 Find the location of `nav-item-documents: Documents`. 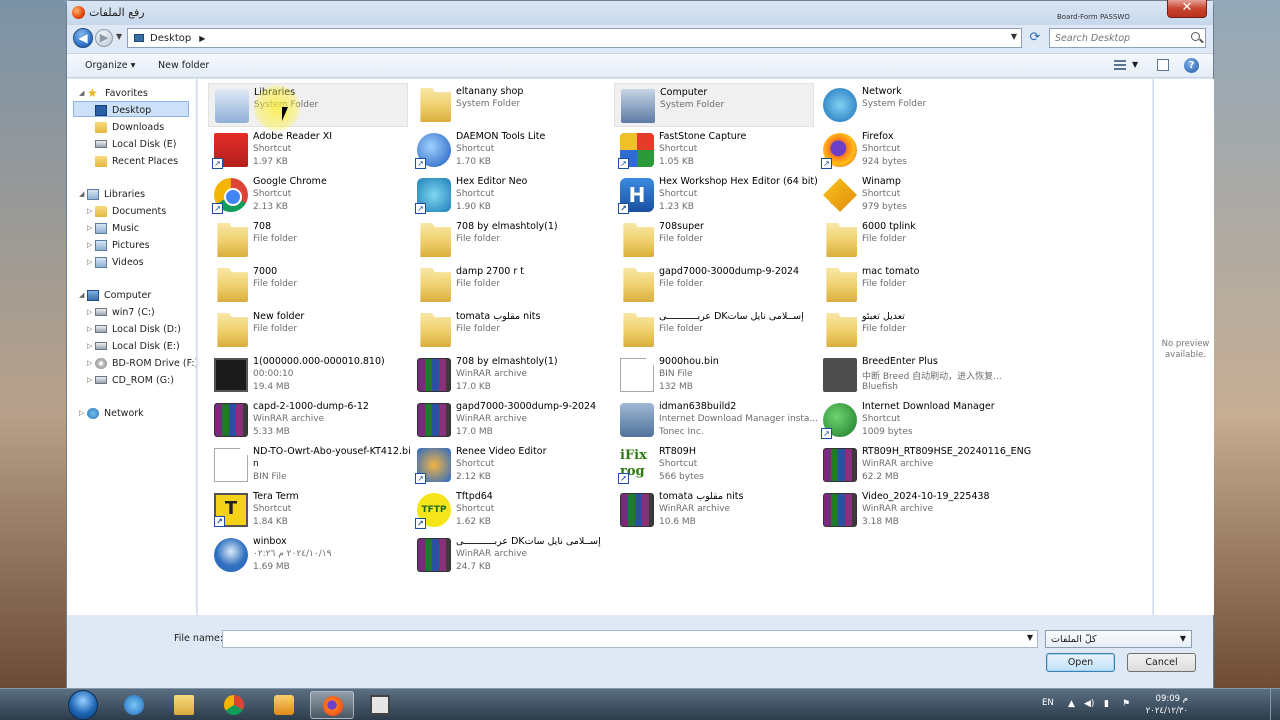

nav-item-documents: Documents is located at coordinates (130, 211).